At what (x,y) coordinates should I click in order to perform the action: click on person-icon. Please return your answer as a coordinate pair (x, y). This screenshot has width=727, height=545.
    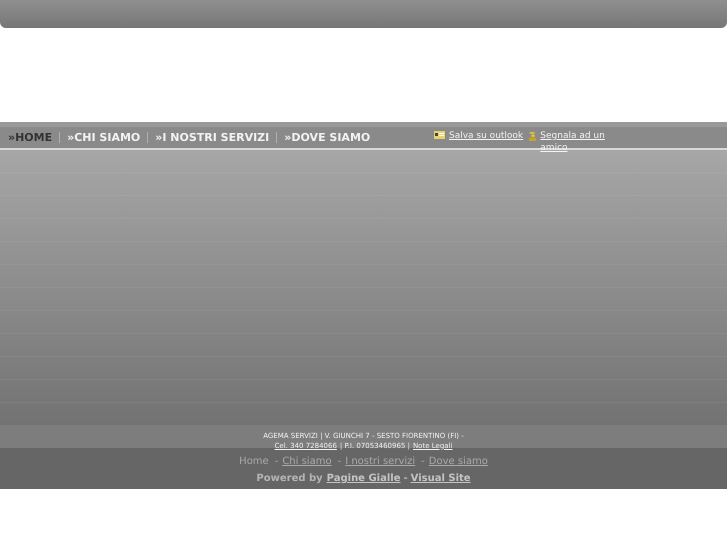
    Looking at the image, I should click on (532, 136).